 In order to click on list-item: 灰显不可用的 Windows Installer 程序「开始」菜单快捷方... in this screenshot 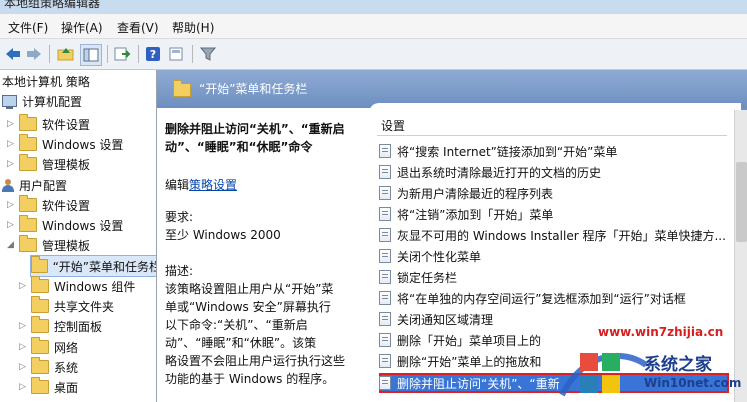, I will do `click(554, 235)`.